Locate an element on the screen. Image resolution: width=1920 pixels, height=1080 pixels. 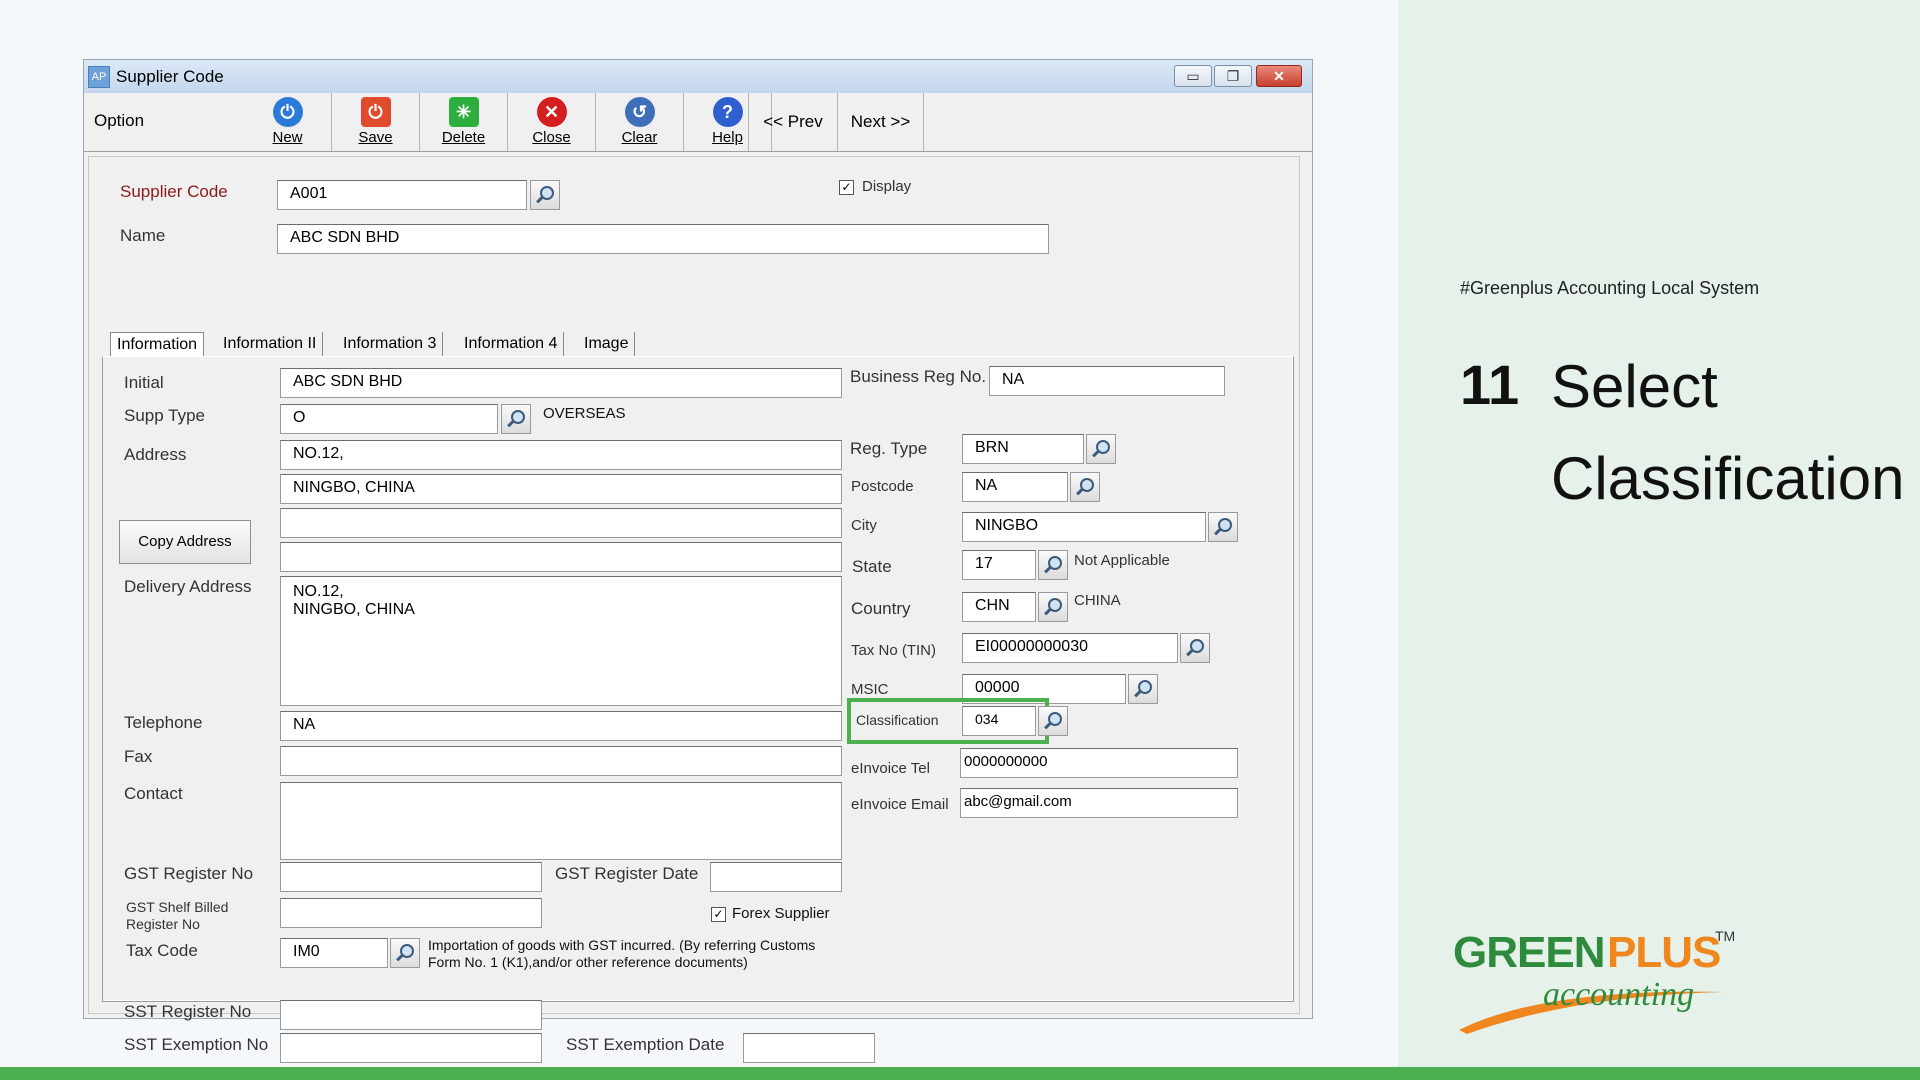
new-label: New is located at coordinates (287, 137).